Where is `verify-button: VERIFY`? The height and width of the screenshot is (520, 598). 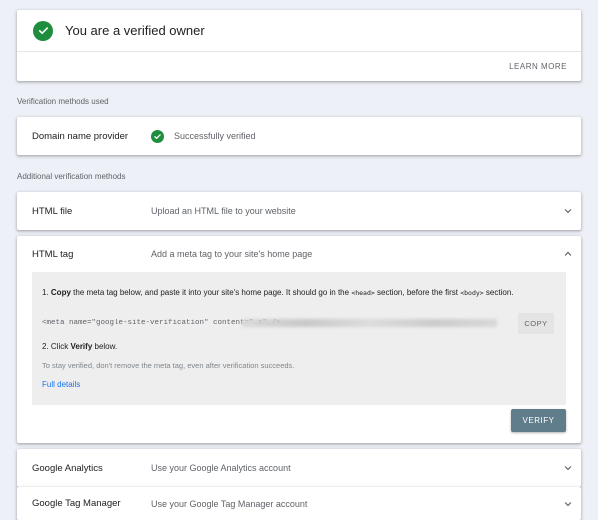
verify-button: VERIFY is located at coordinates (538, 420).